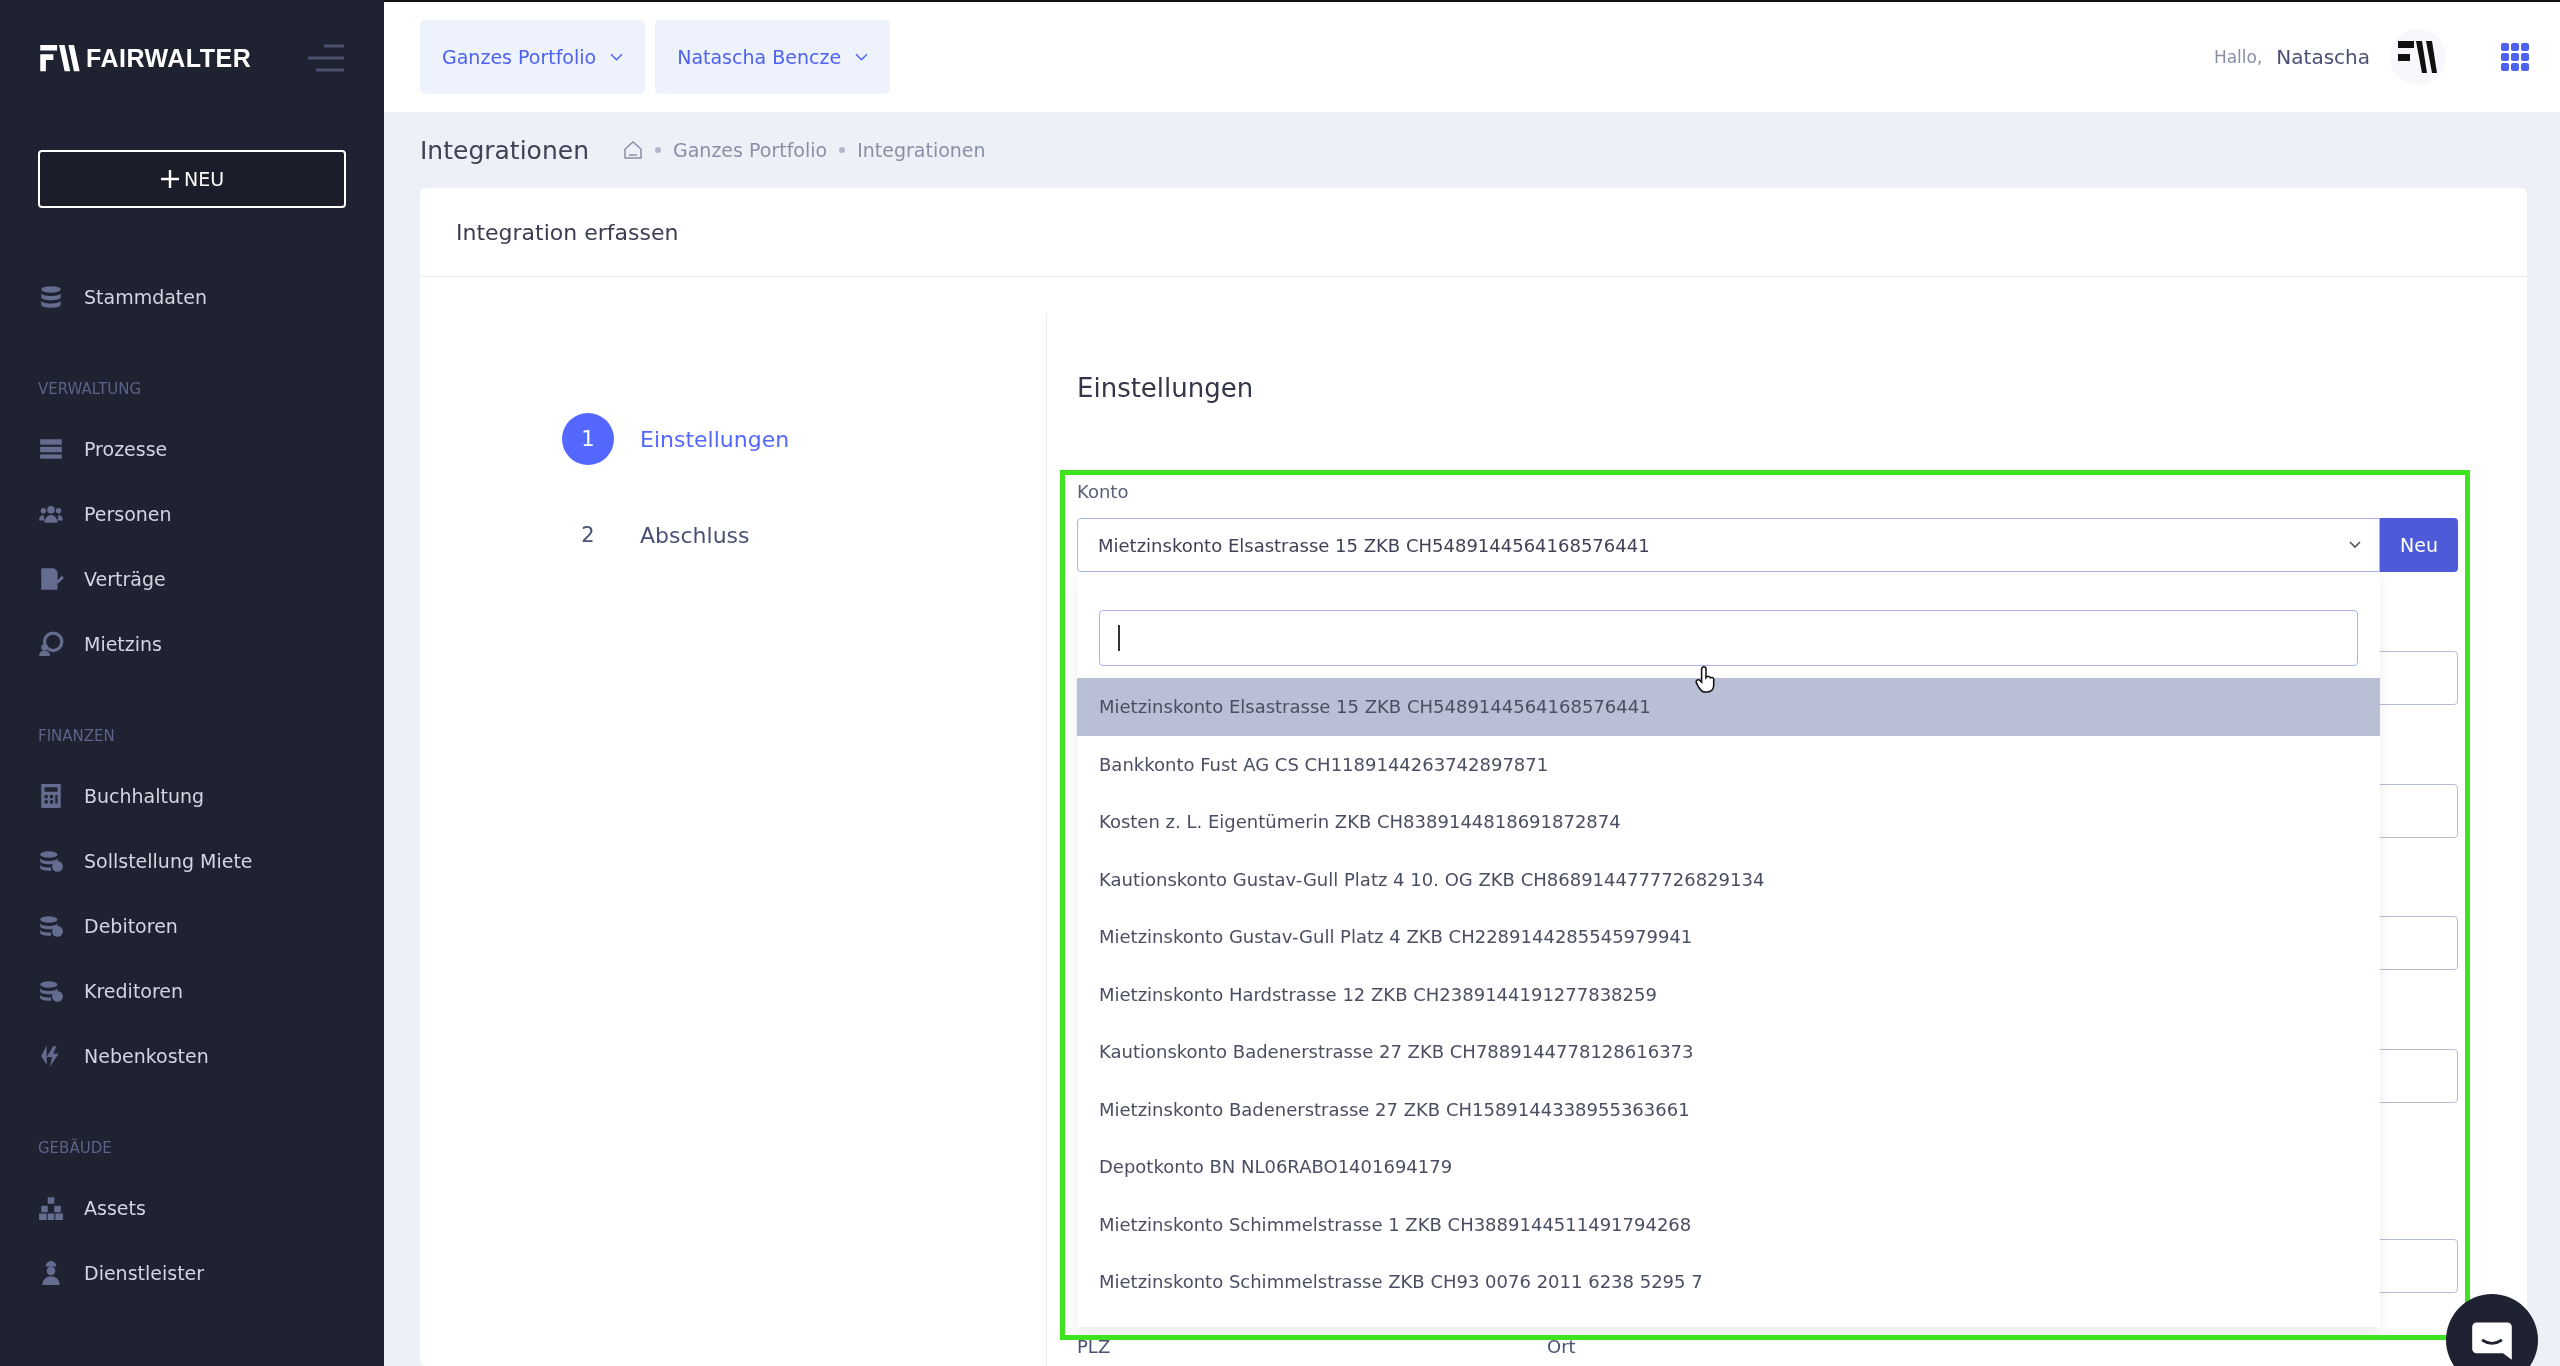 This screenshot has height=1366, width=2560. Describe the element at coordinates (1706, 680) in the screenshot. I see `hand-cursor-icon` at that location.